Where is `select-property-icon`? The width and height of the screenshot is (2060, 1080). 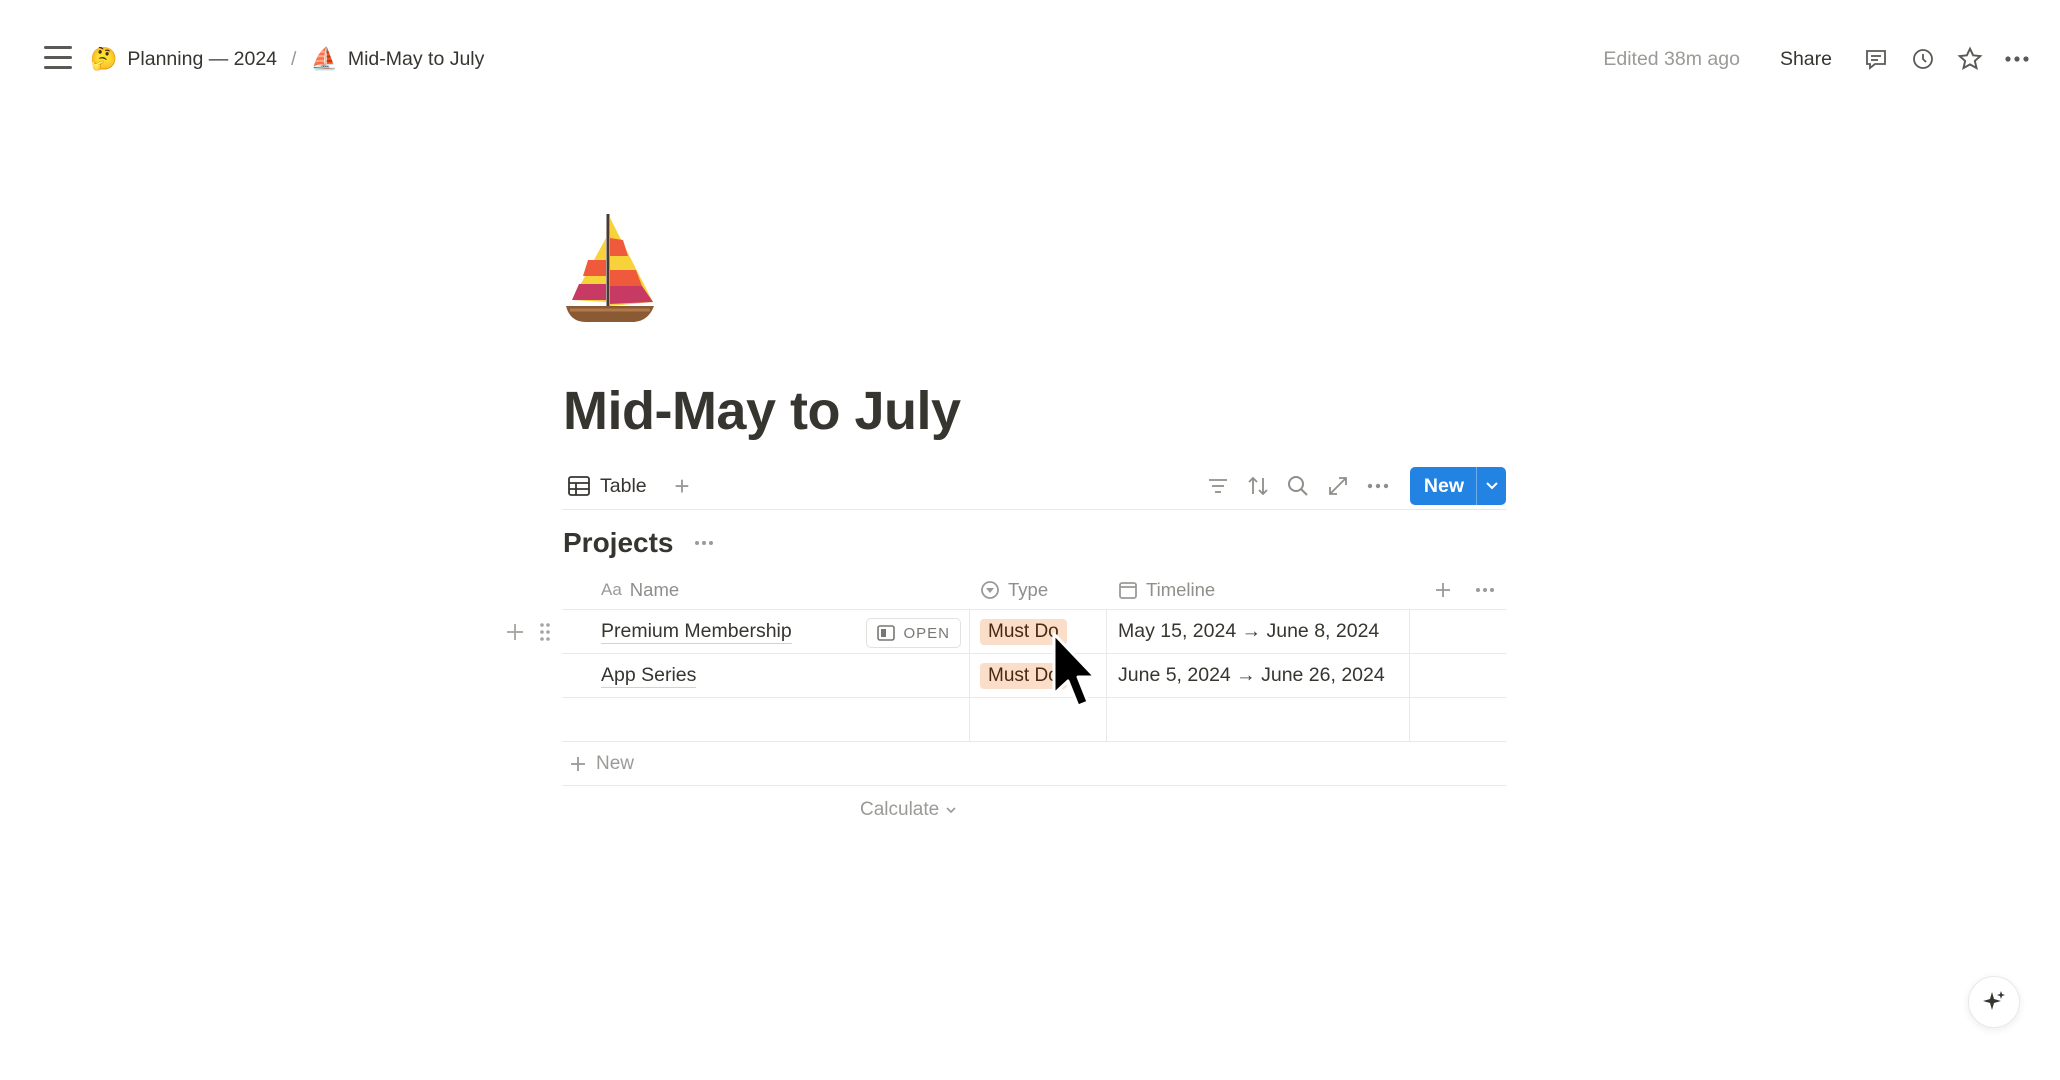
select-property-icon is located at coordinates (990, 589).